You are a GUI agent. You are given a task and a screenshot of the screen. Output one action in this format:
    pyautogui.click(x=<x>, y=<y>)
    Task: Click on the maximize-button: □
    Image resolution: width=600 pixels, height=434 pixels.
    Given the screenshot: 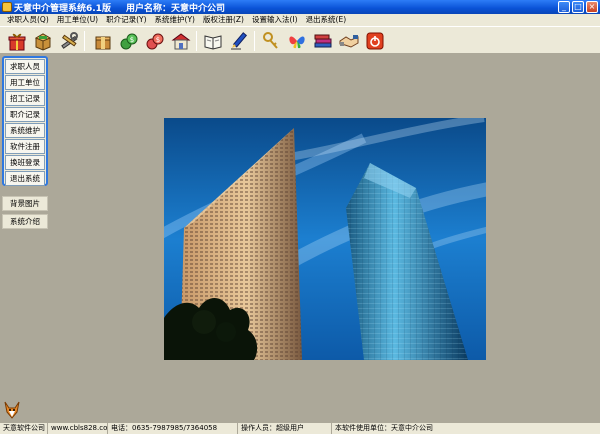 What is the action you would take?
    pyautogui.click(x=578, y=7)
    